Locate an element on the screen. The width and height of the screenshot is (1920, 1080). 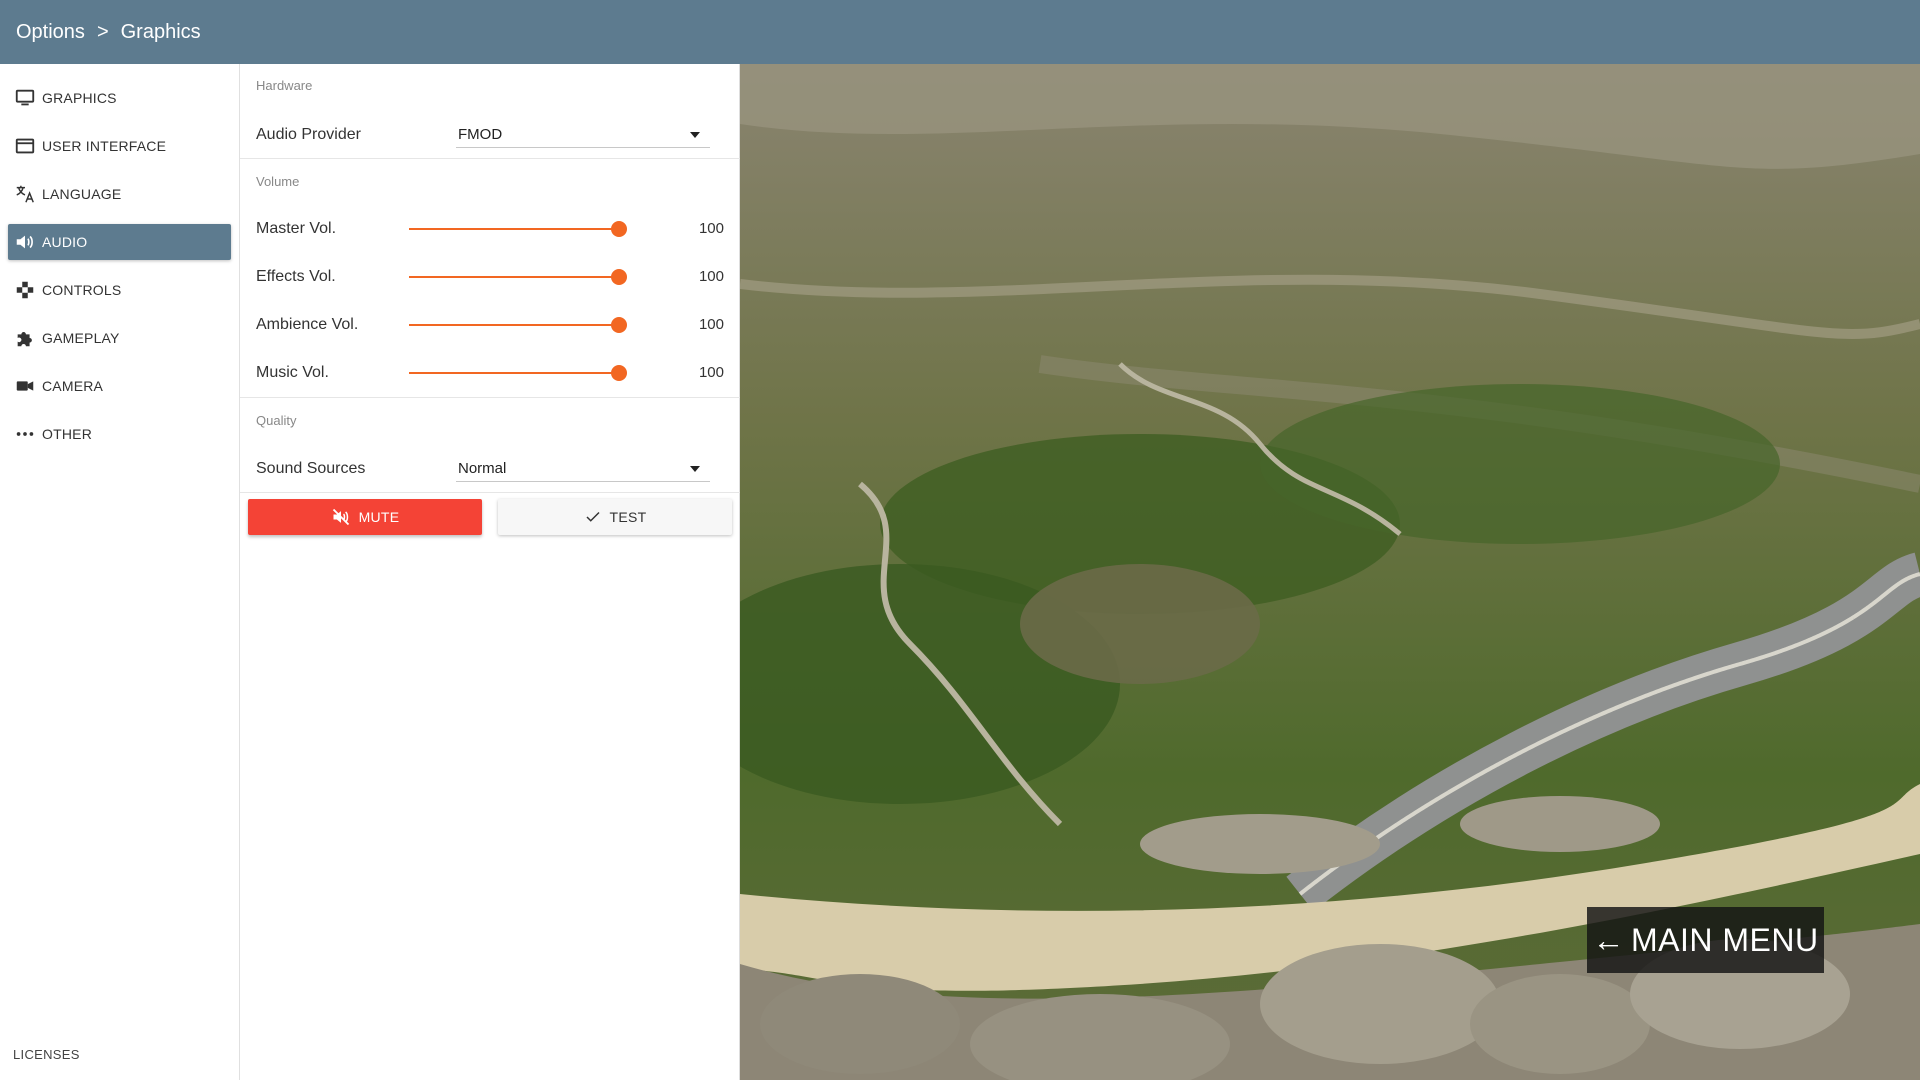
checkmark-icon is located at coordinates (593, 517).